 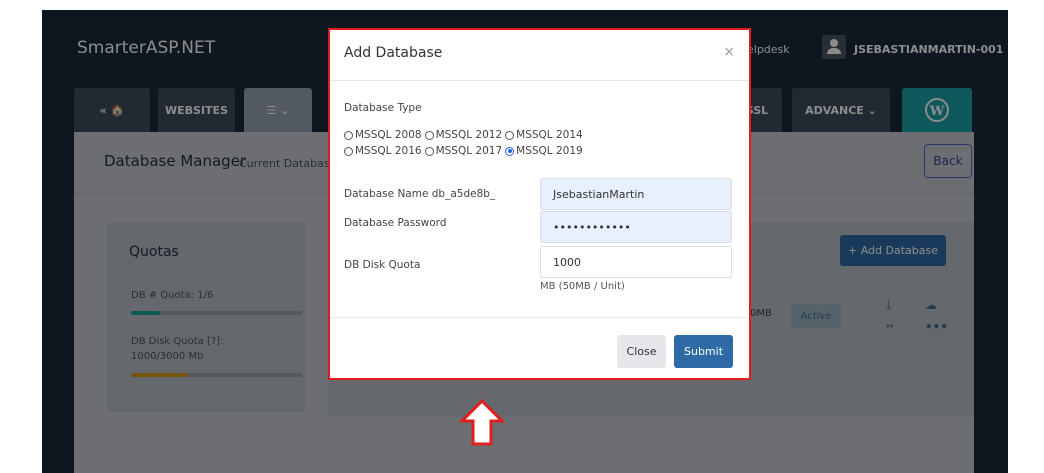 What do you see at coordinates (383, 135) in the screenshot?
I see `radio-mssql-2008: MSSQL 2008` at bounding box center [383, 135].